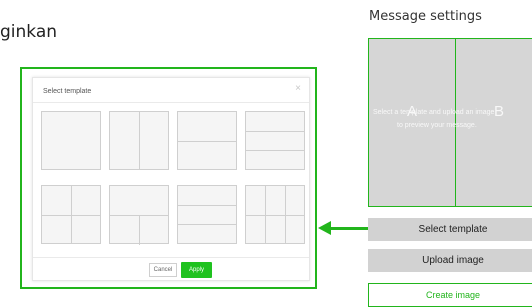 This screenshot has height=307, width=532. Describe the element at coordinates (450, 260) in the screenshot. I see `upload-image-button: Upload image` at that location.